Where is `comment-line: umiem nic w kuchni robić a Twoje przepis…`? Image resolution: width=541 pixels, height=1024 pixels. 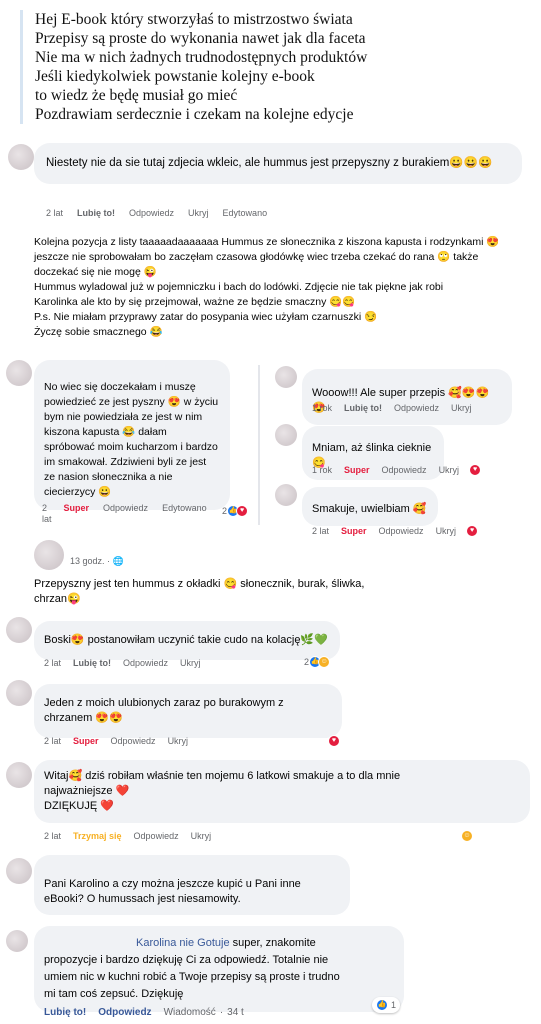 comment-line: umiem nic w kuchni robić a Twoje przepis… is located at coordinates (192, 977).